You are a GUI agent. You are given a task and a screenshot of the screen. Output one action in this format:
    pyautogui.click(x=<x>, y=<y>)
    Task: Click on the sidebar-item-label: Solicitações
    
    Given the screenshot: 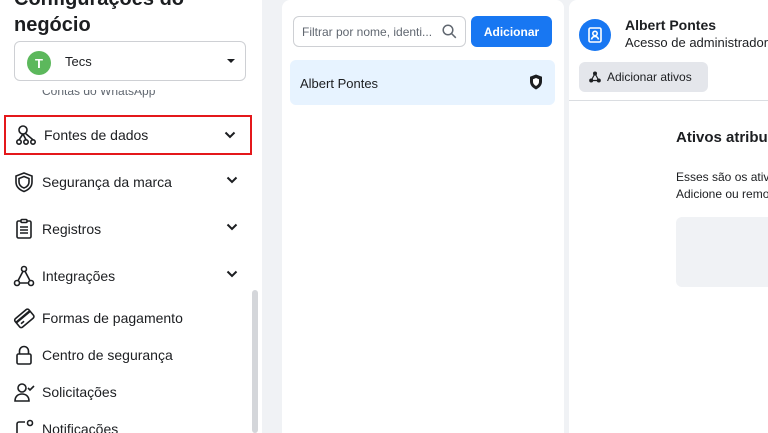 What is the action you would take?
    pyautogui.click(x=79, y=392)
    